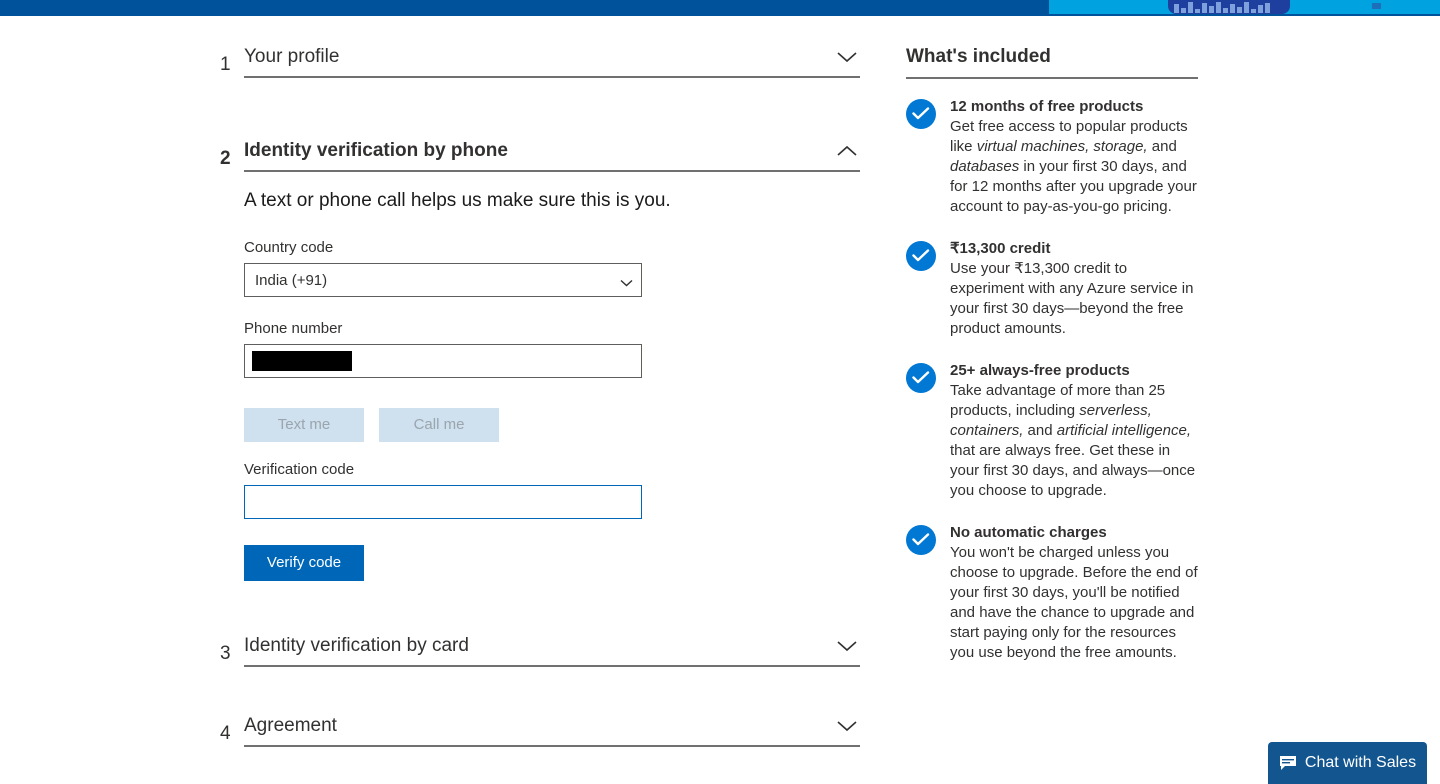  I want to click on benefit-title: 12 months of free products, so click(1047, 106).